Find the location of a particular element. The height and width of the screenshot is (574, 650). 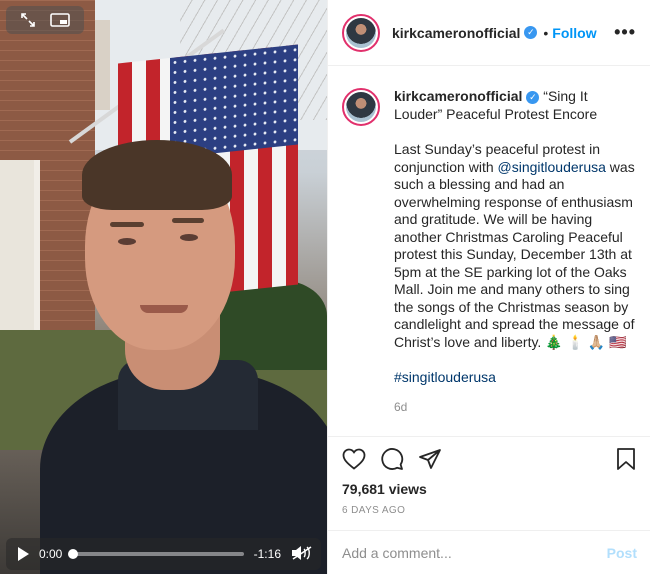

header-user-info: kirkcameronofficial ✓ • Follow is located at coordinates (494, 33).